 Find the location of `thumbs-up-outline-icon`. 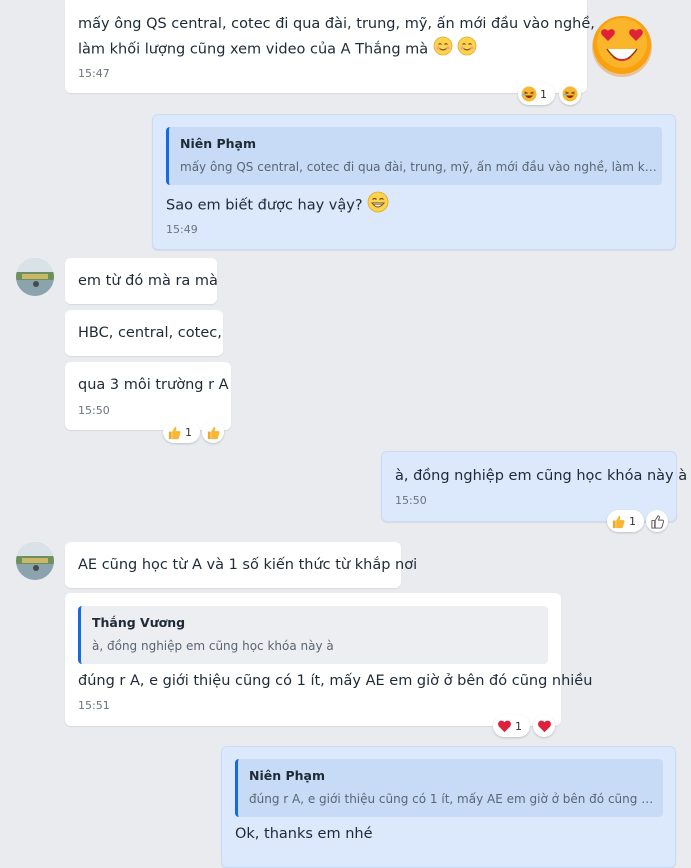

thumbs-up-outline-icon is located at coordinates (657, 521).